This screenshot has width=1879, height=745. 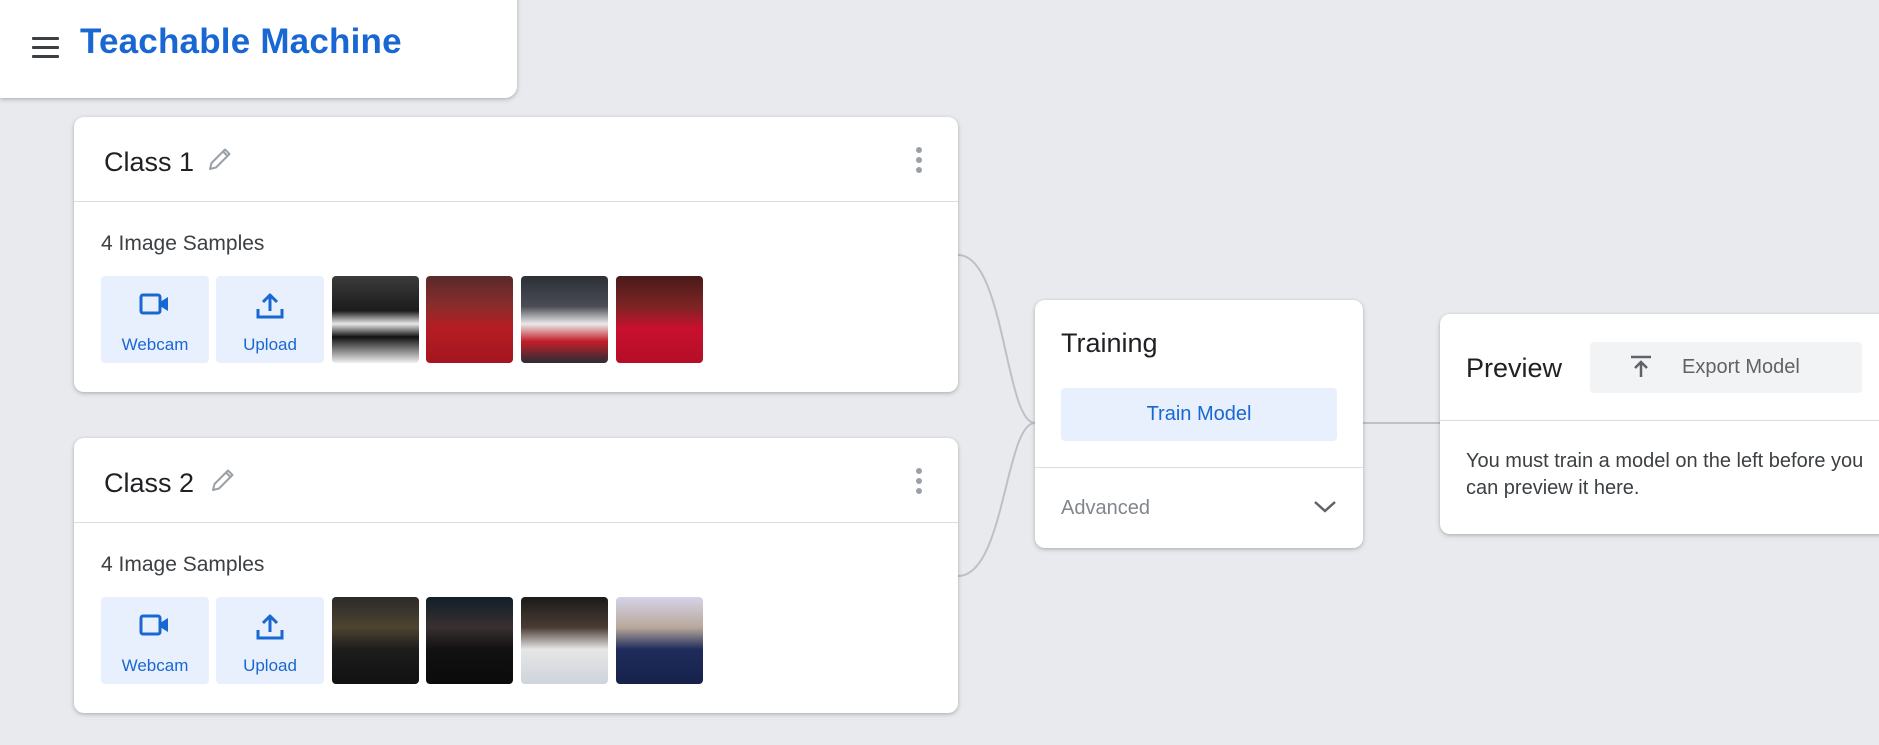 I want to click on training-panel: Training Train Model Advanced, so click(x=1199, y=424).